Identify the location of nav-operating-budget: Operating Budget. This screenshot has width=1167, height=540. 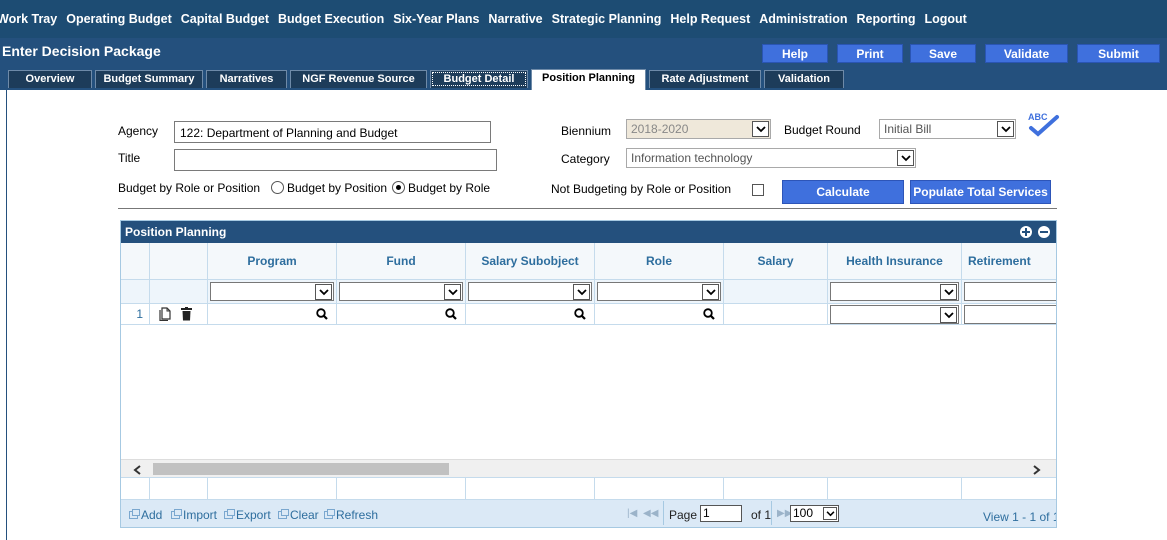
(119, 19).